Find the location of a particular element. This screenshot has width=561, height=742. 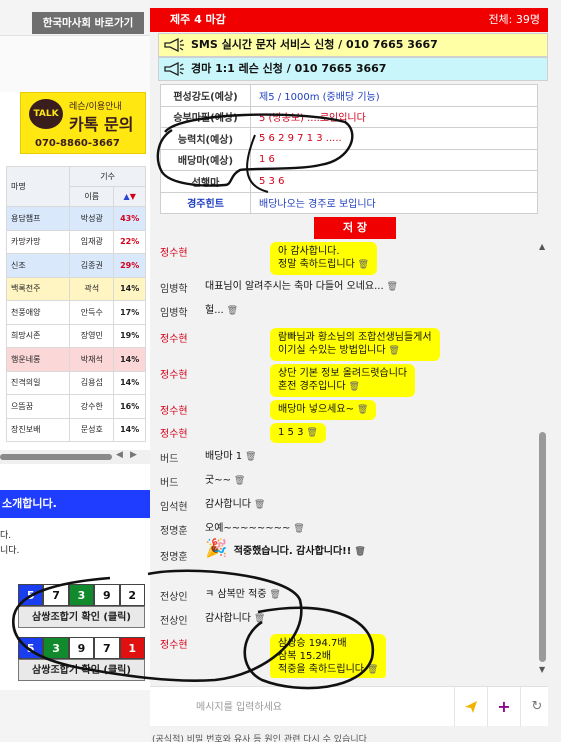

scroll-down-arrow-icon: ▼ is located at coordinates (542, 669).